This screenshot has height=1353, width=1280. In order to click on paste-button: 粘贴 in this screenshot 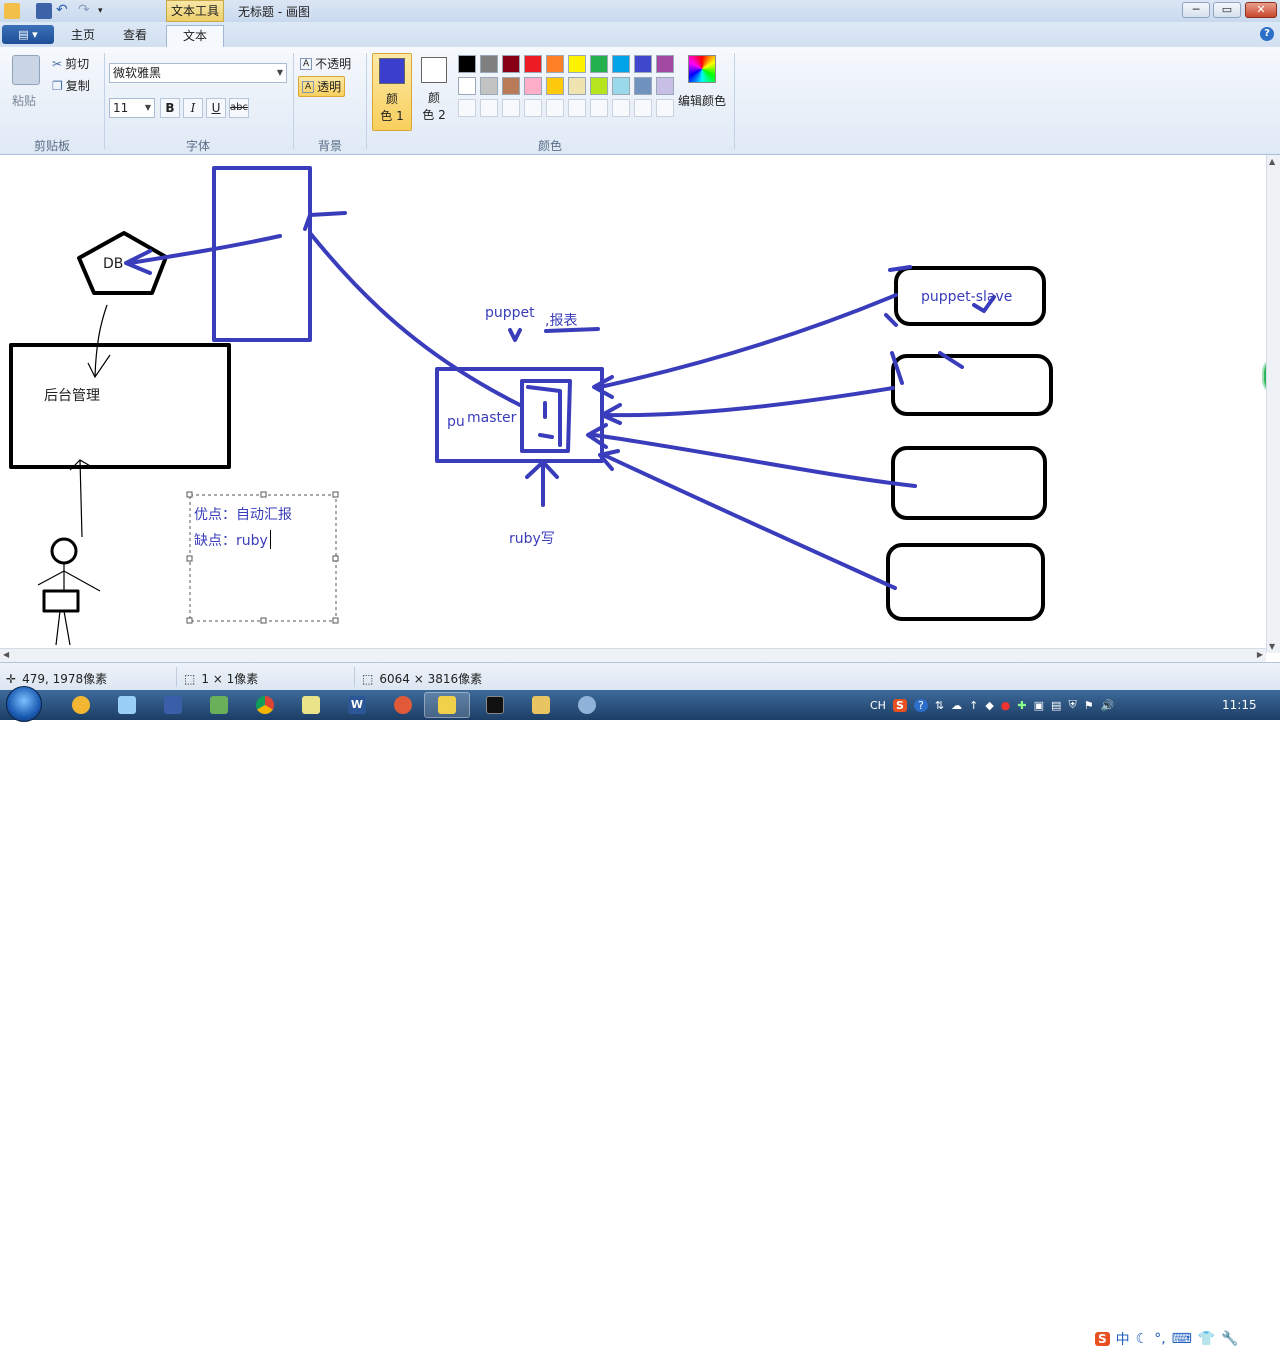, I will do `click(24, 100)`.